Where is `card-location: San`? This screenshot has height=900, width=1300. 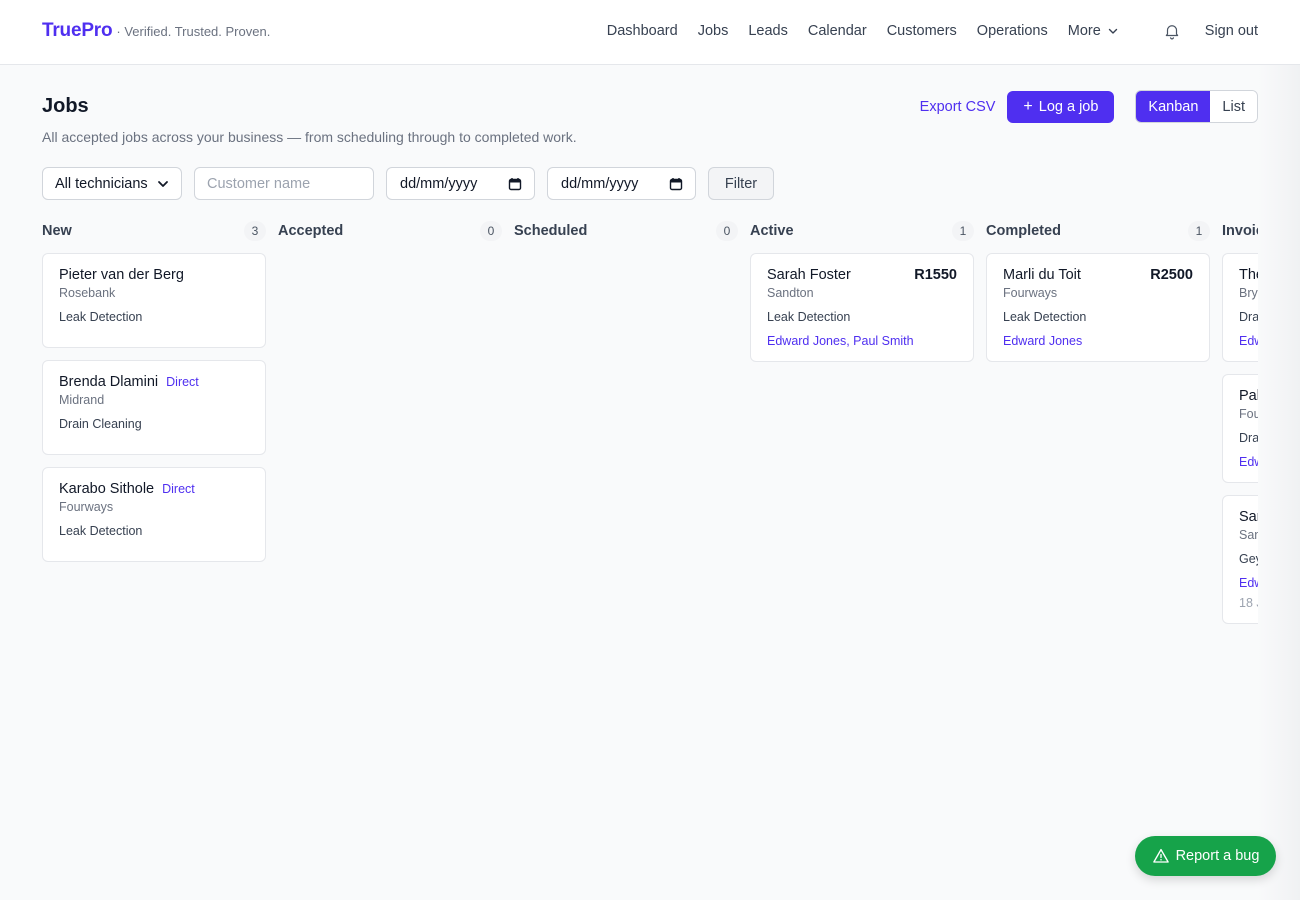
card-location: San is located at coordinates (1248, 535).